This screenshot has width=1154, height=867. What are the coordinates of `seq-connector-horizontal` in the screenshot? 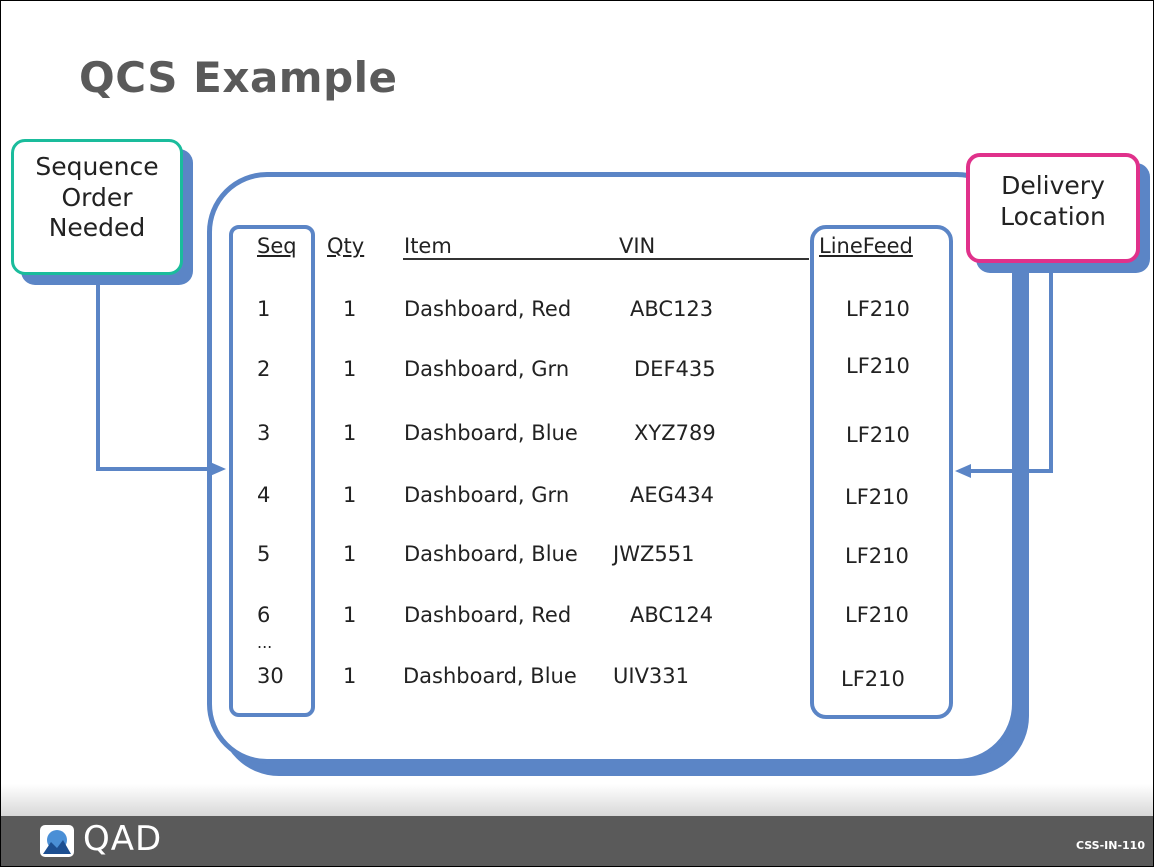 It's located at (155, 469).